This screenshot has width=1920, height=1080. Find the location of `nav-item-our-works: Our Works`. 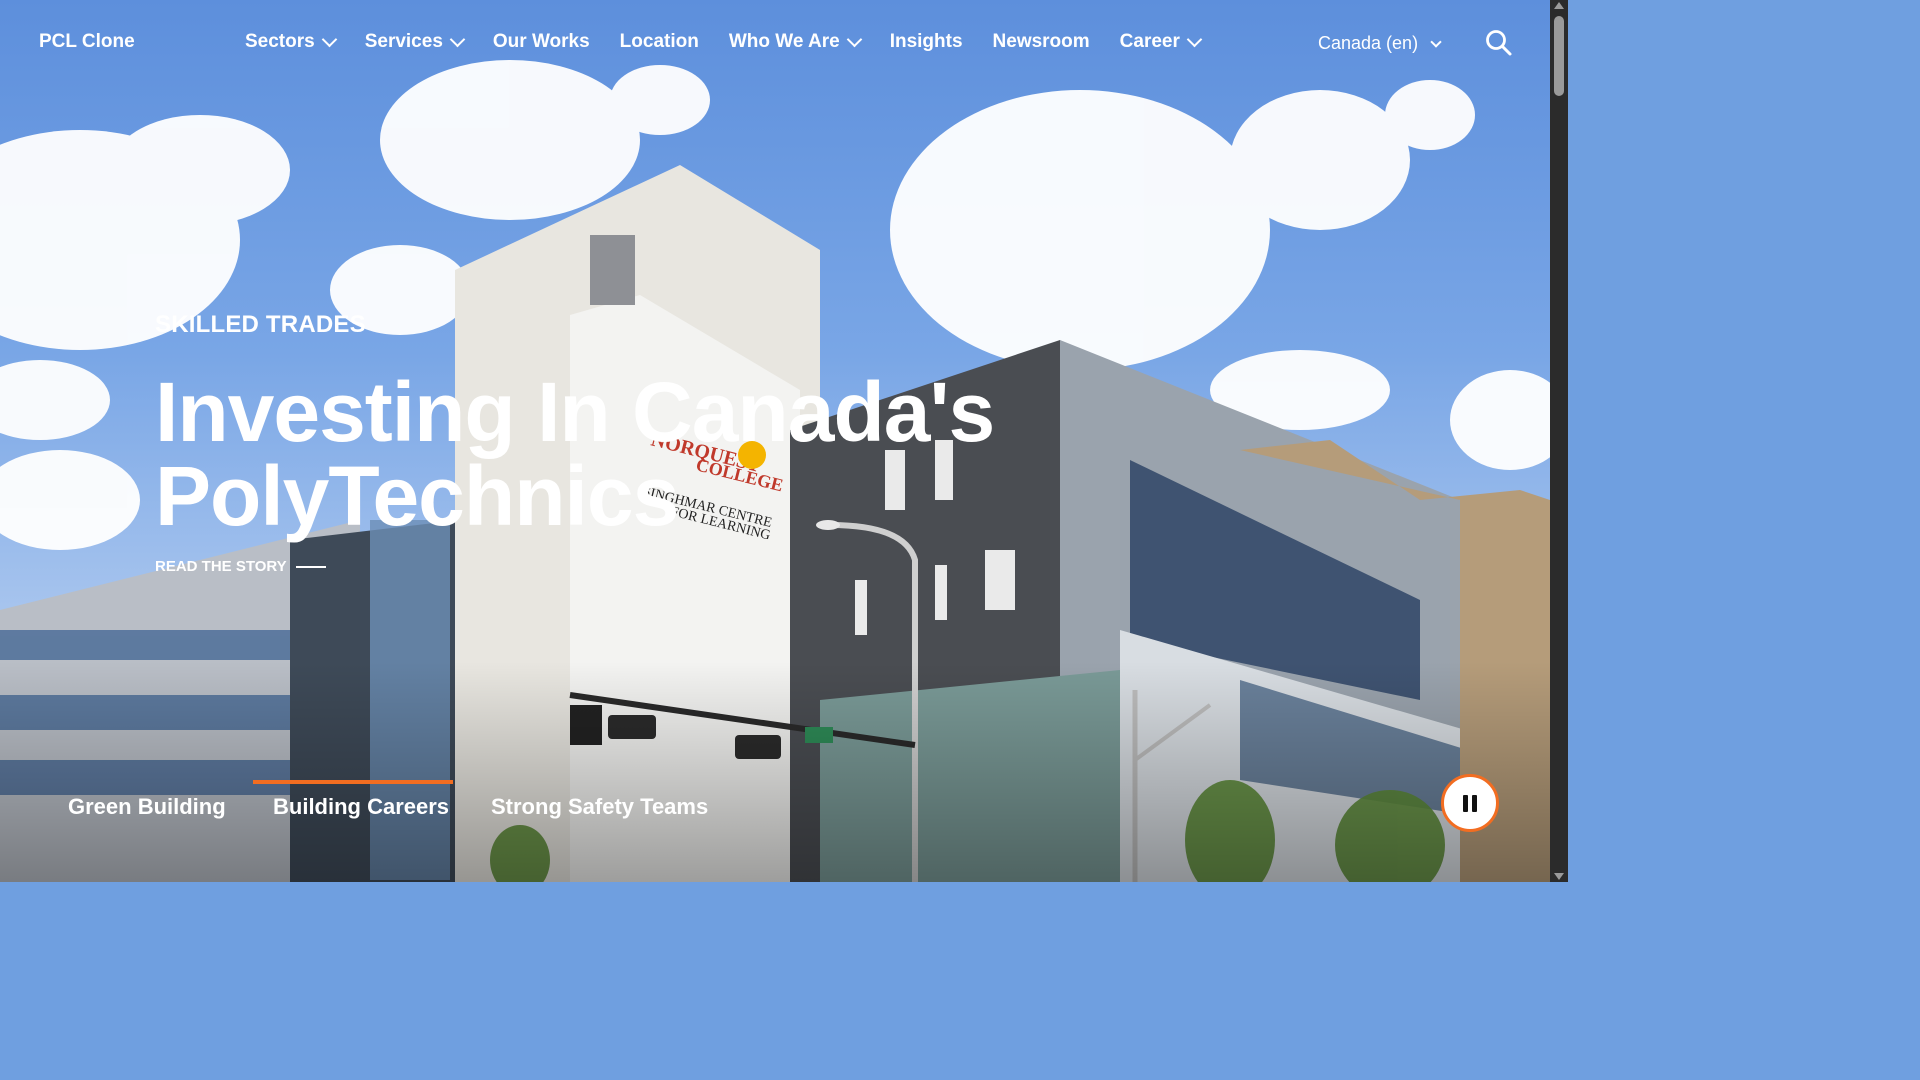

nav-item-our-works: Our Works is located at coordinates (541, 42).